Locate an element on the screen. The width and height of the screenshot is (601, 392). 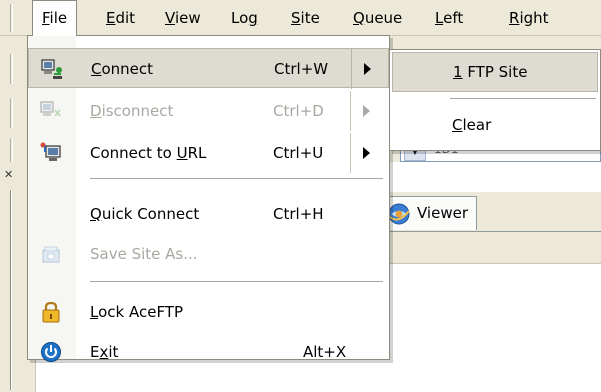
connect-label-post: onnect is located at coordinates (127, 69).